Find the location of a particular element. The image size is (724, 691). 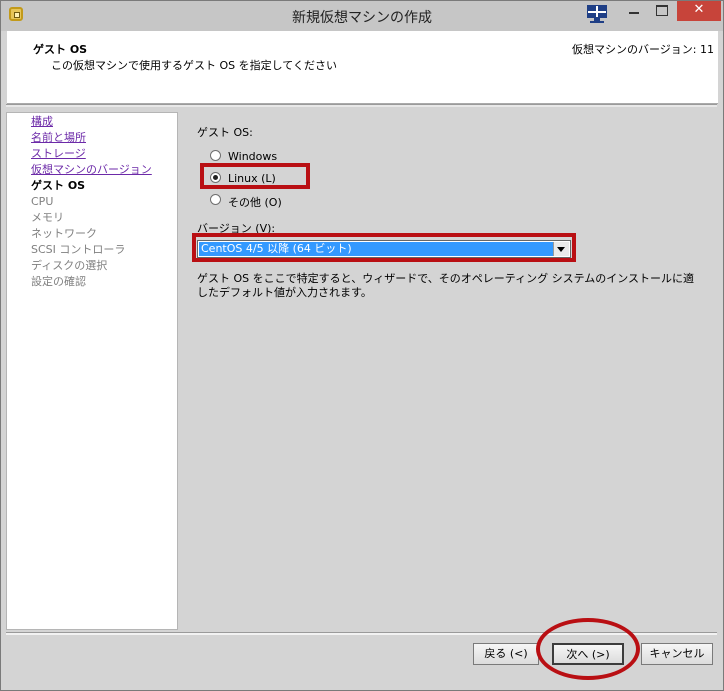

cancel-button: キャンセル is located at coordinates (677, 654).